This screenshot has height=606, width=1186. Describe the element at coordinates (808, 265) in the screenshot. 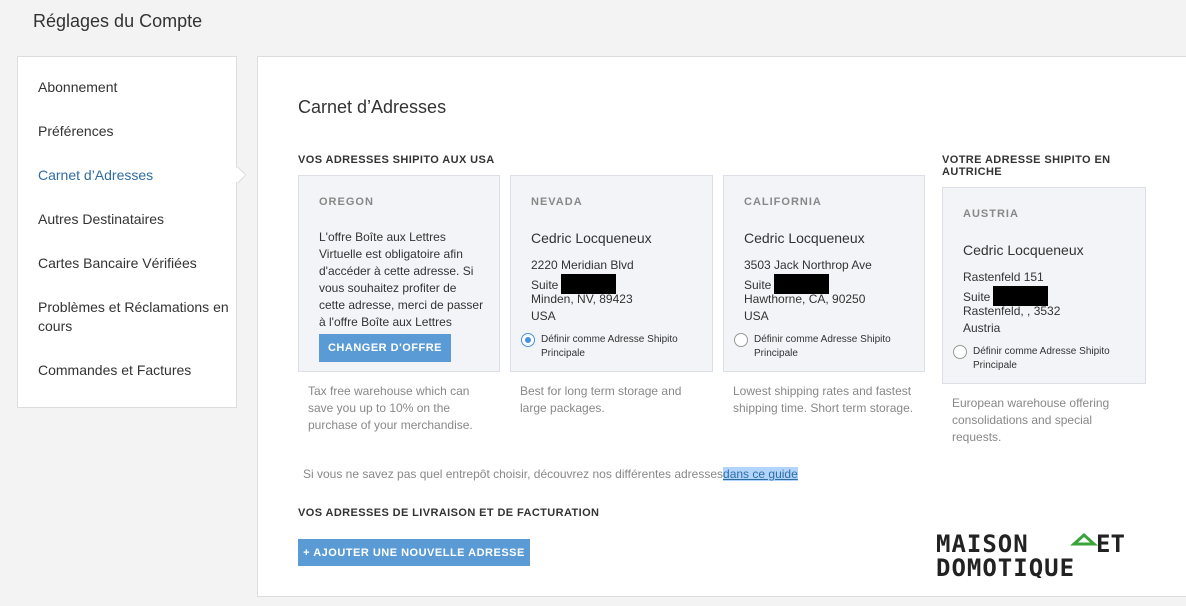

I see `address-line1: 3503 Jack Northrop Ave` at that location.